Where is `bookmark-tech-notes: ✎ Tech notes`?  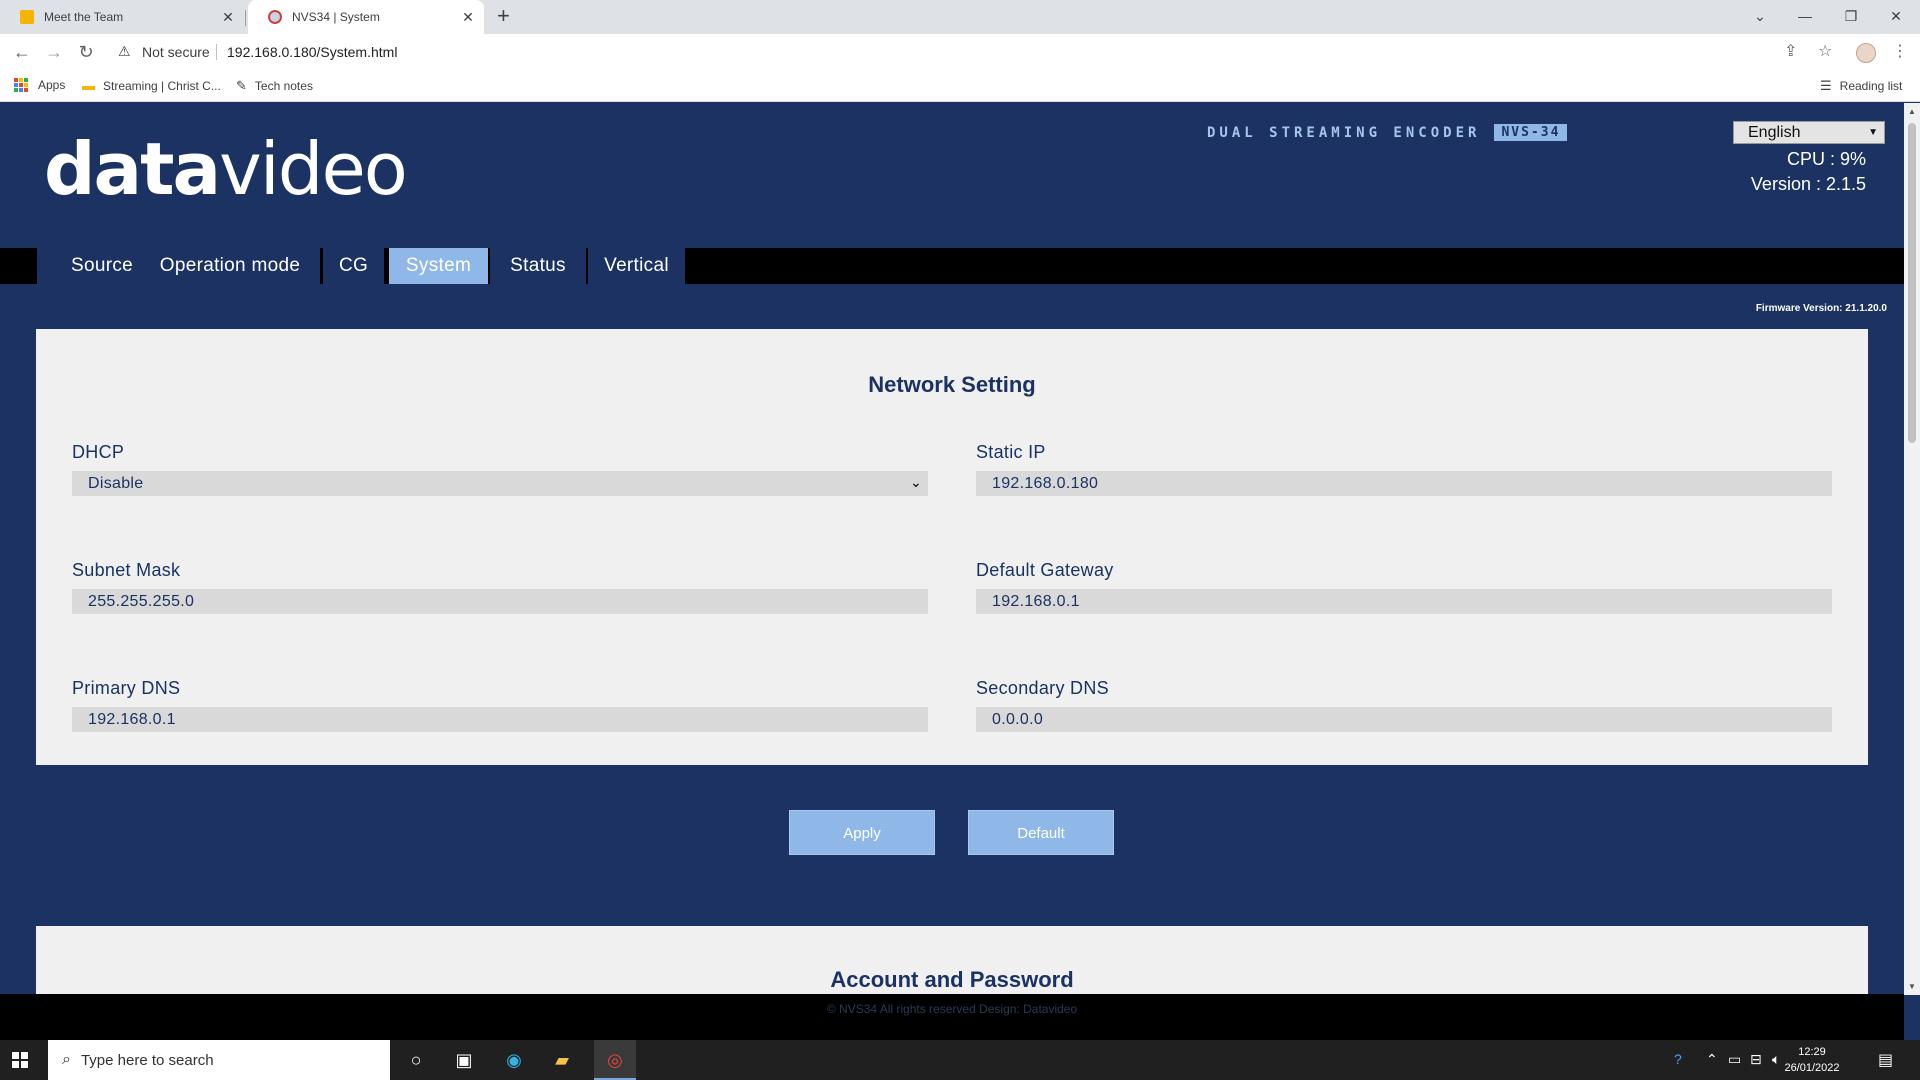
bookmark-tech-notes: ✎ Tech notes is located at coordinates (274, 86).